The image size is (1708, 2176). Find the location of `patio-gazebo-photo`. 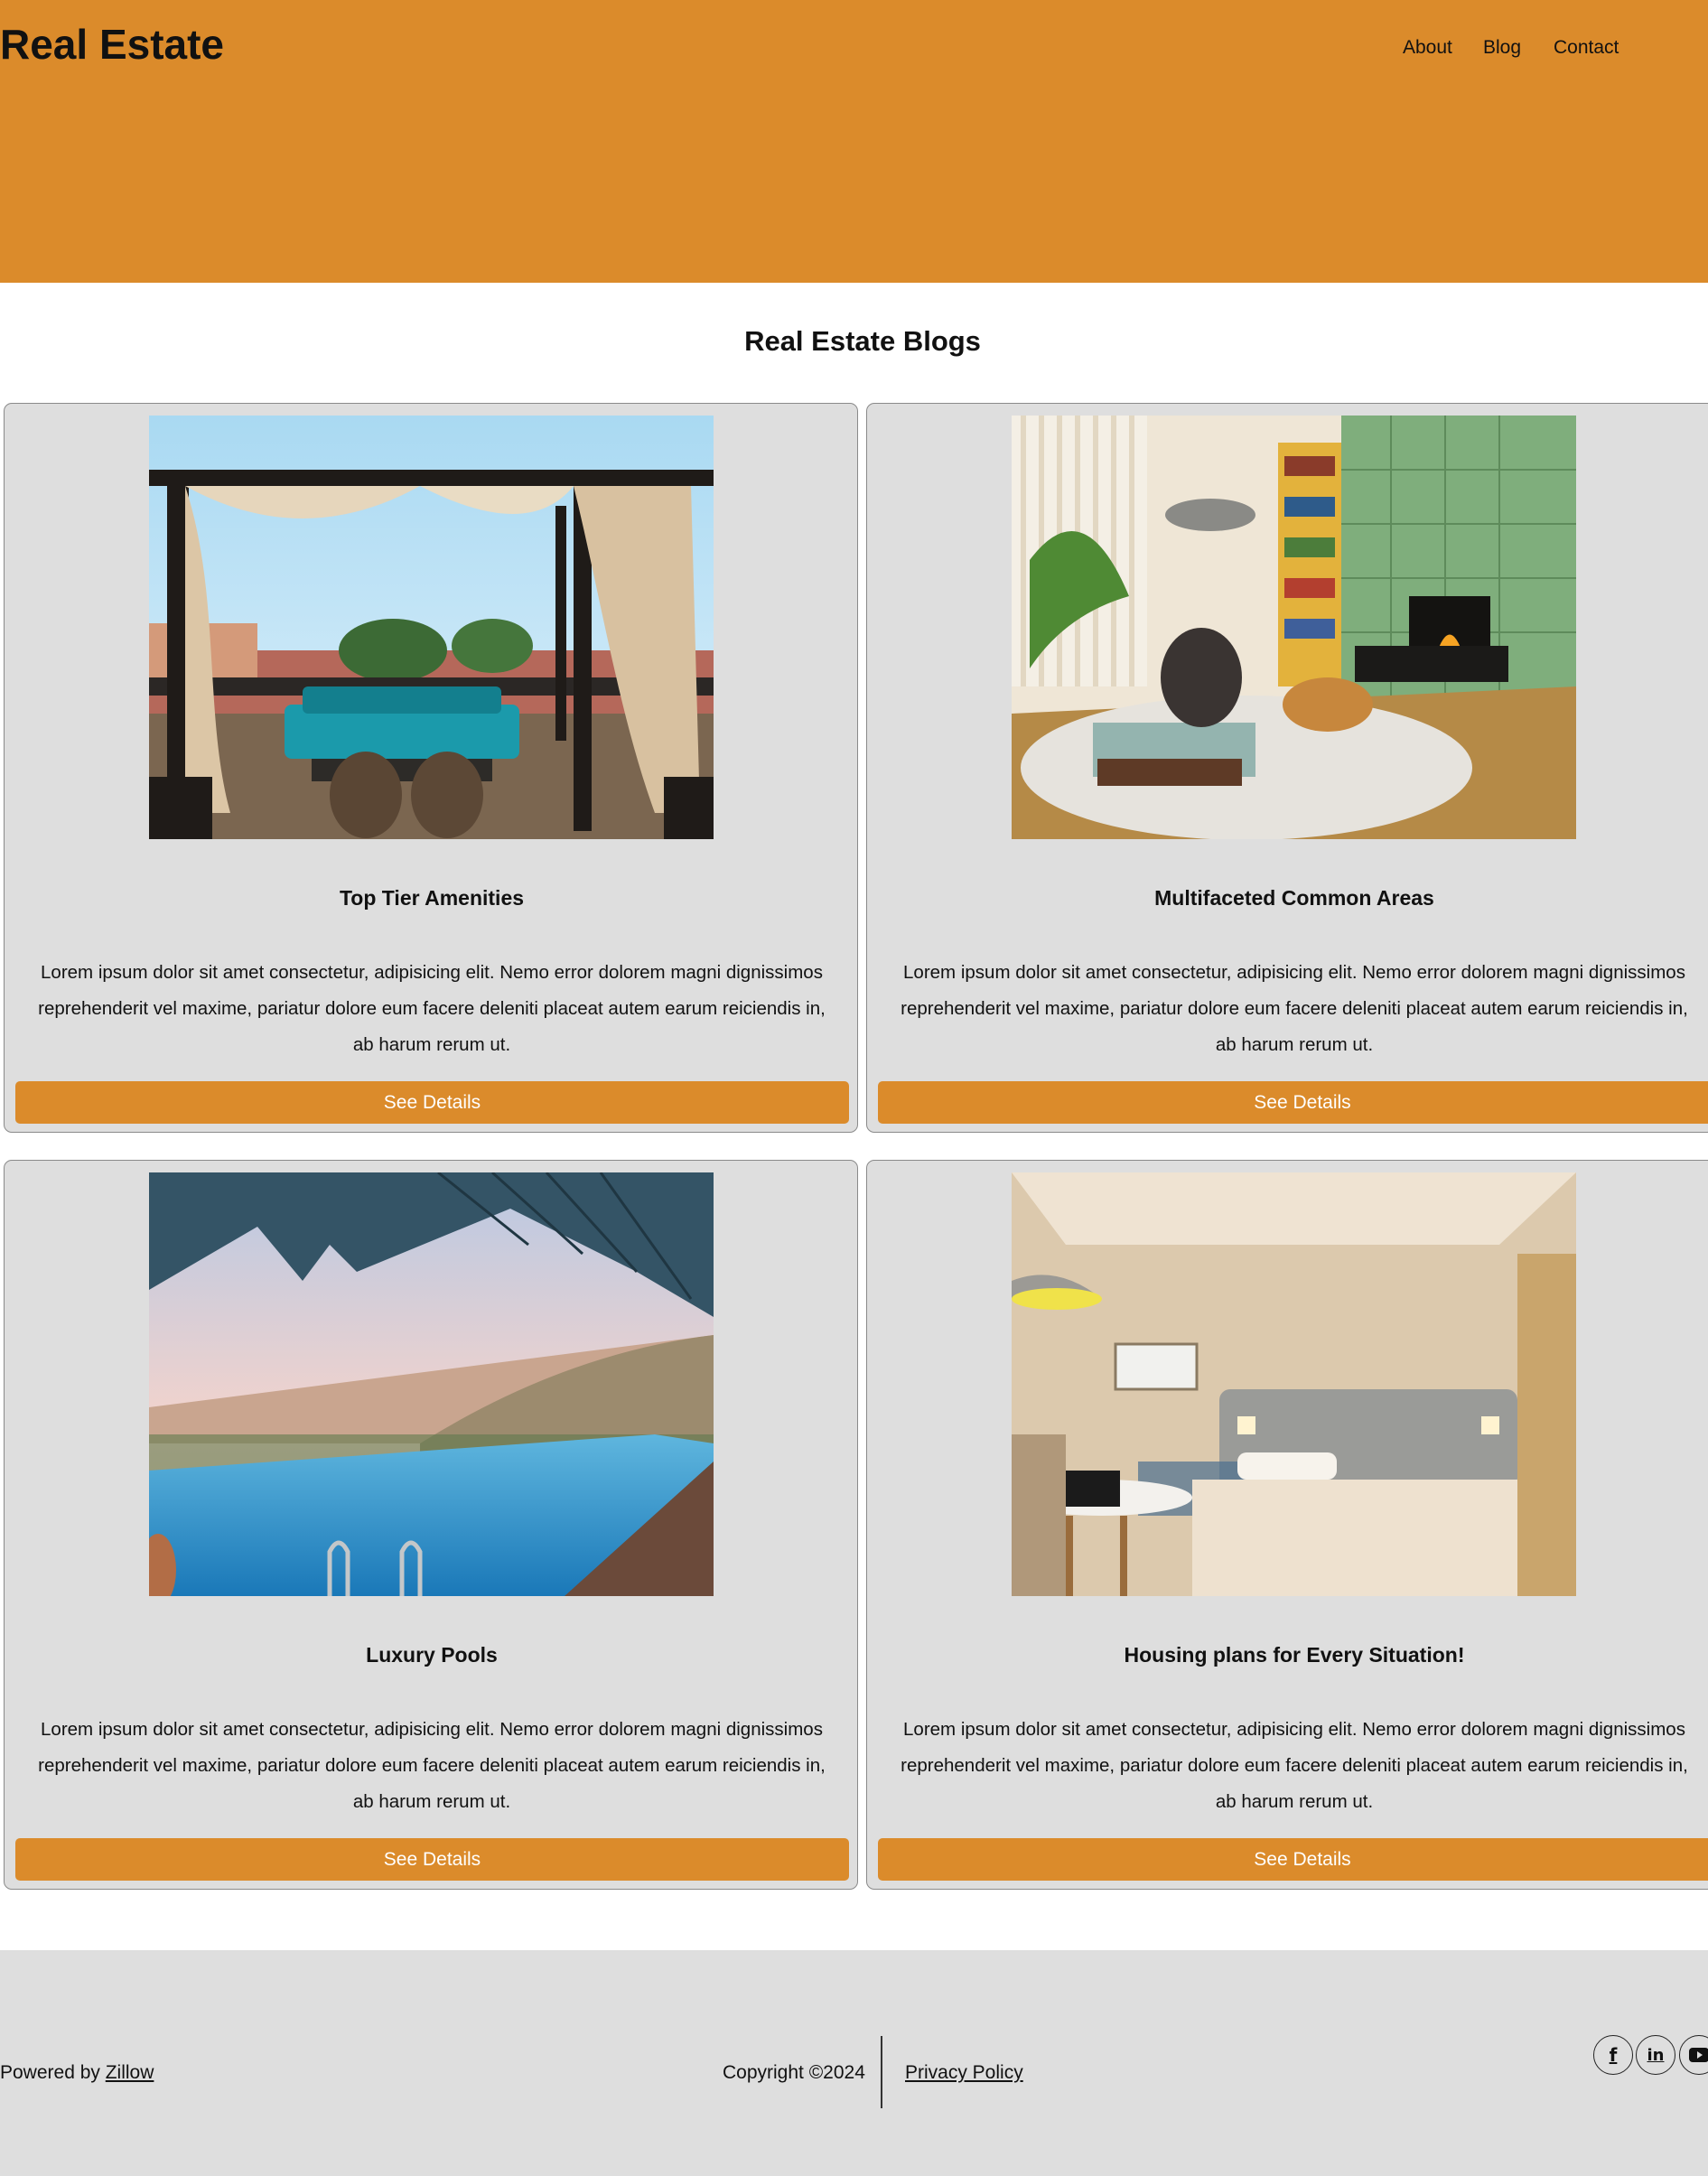

patio-gazebo-photo is located at coordinates (431, 628).